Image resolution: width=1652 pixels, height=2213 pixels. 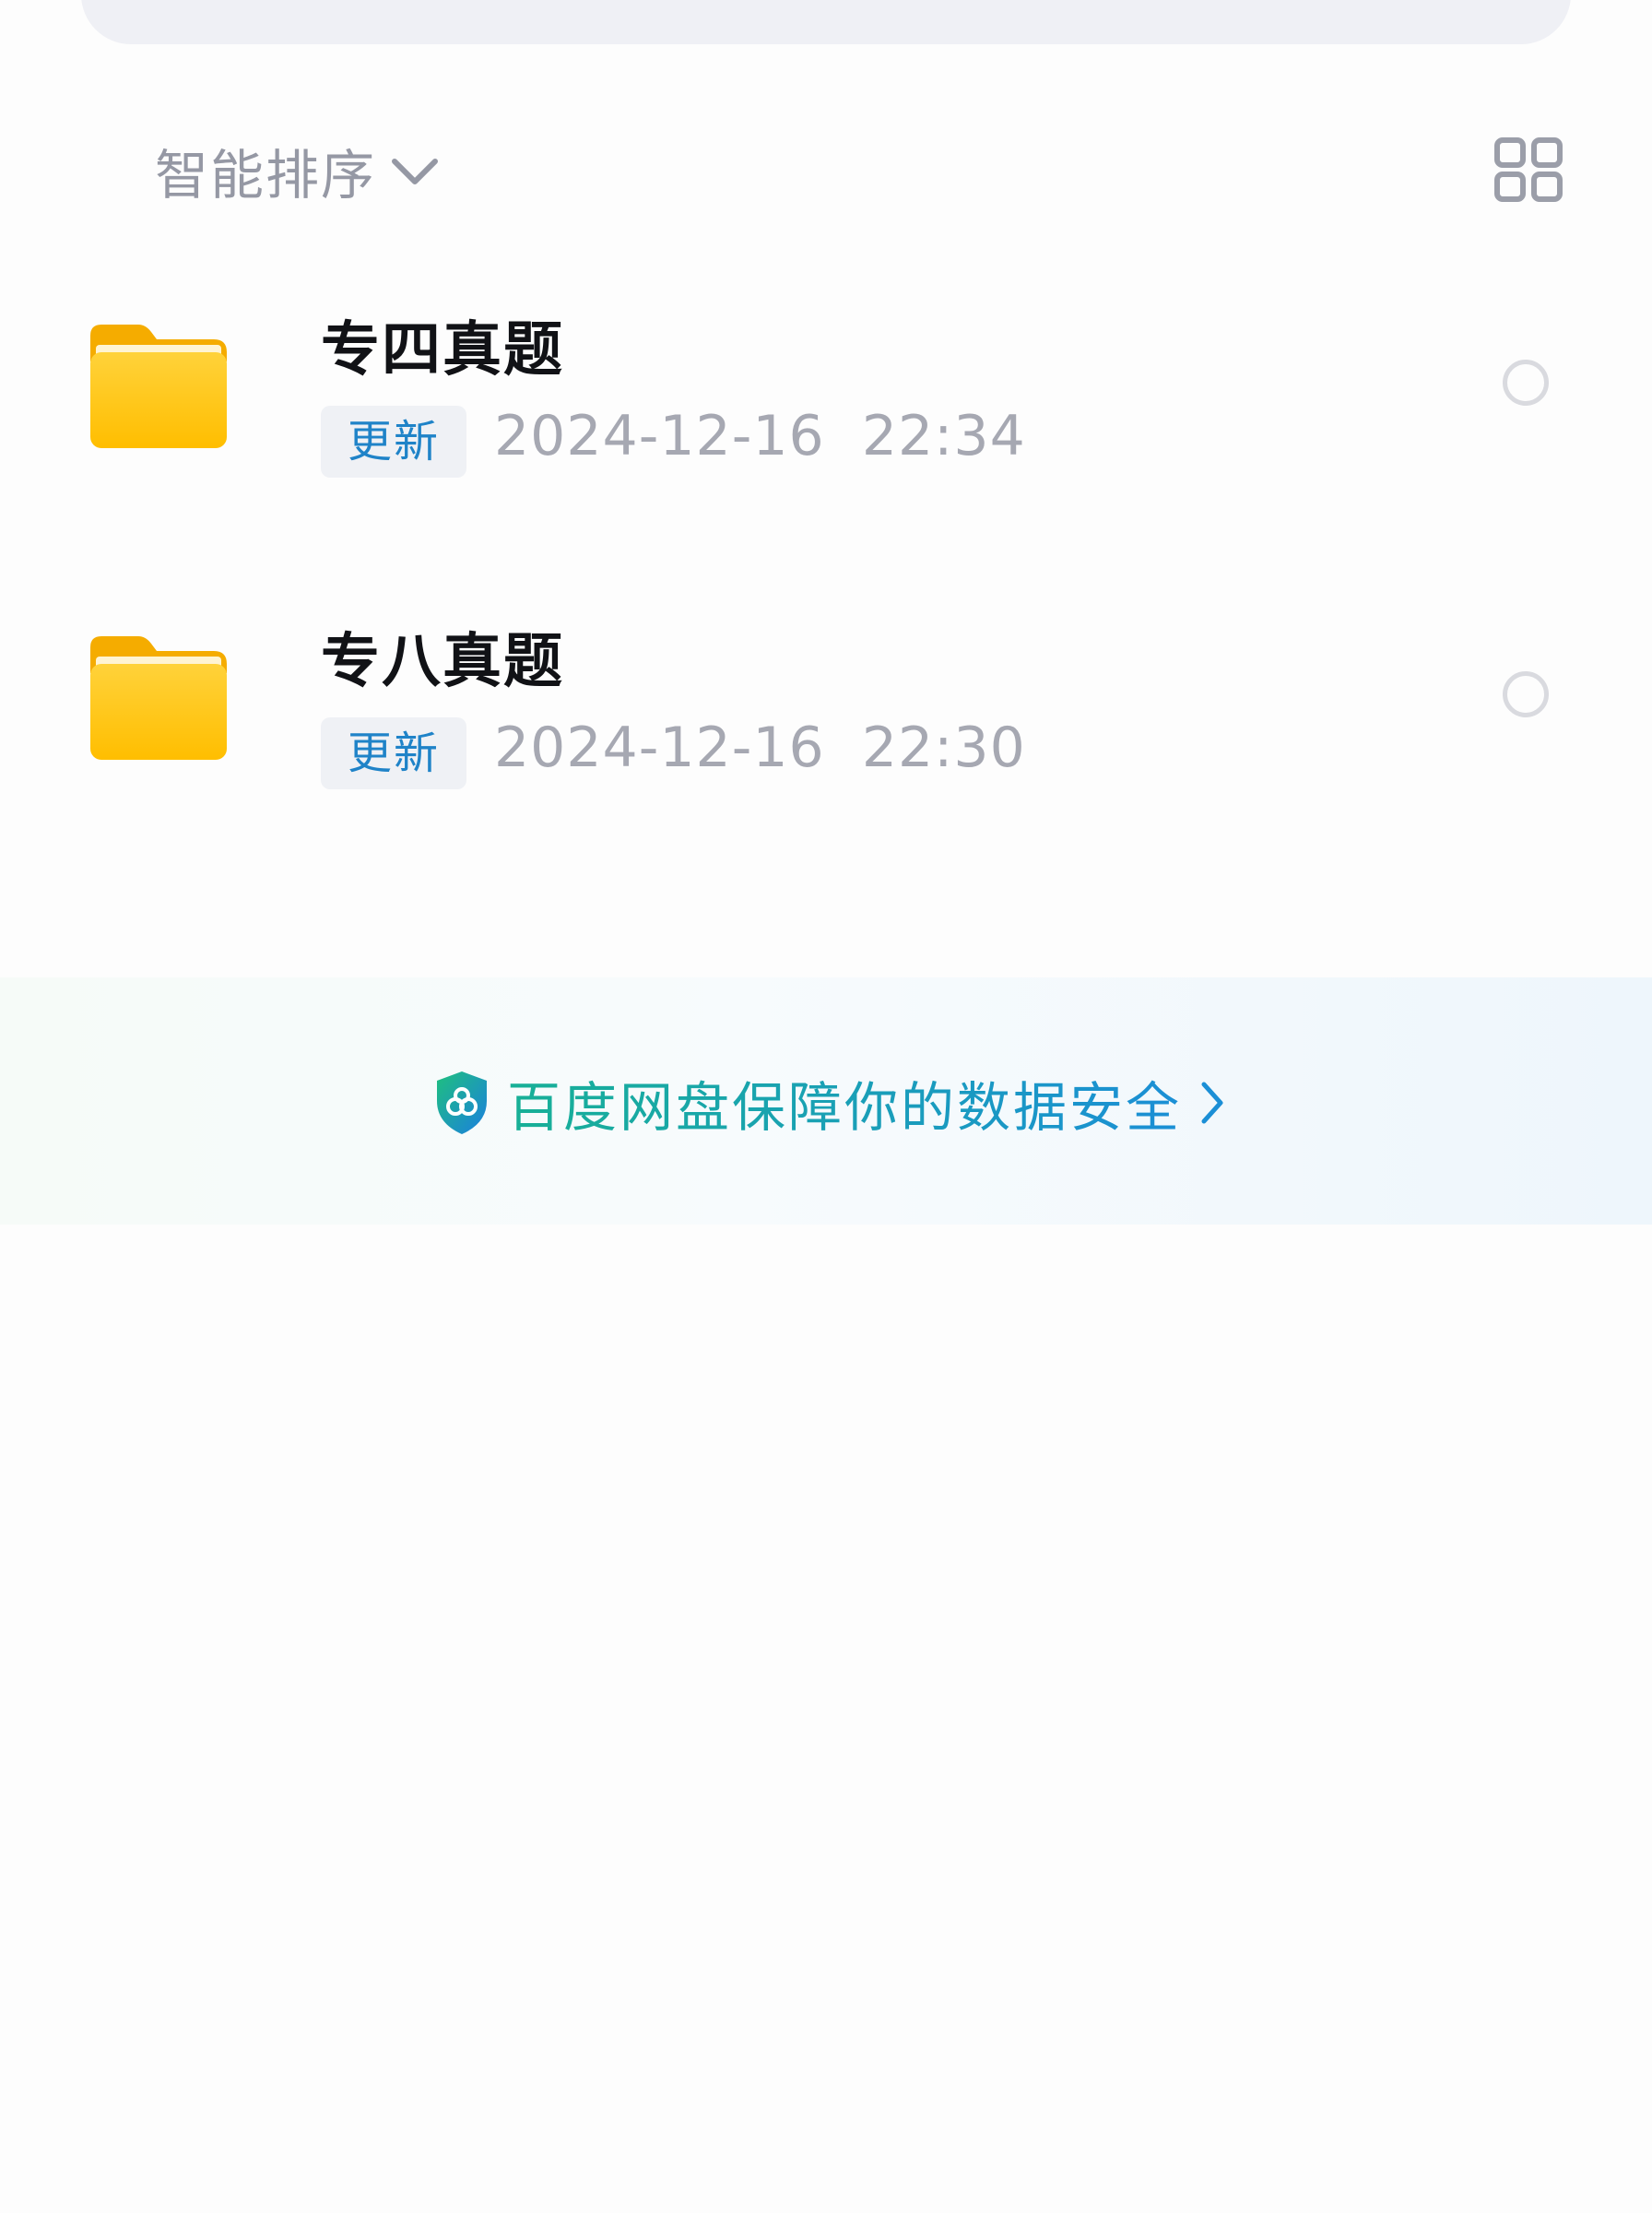 What do you see at coordinates (442, 350) in the screenshot?
I see `file-name: 专四真题` at bounding box center [442, 350].